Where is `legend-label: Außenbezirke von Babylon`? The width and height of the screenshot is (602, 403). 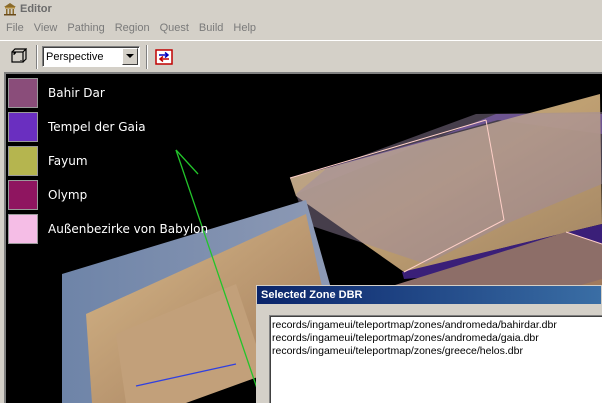 legend-label: Außenbezirke von Babylon is located at coordinates (128, 229).